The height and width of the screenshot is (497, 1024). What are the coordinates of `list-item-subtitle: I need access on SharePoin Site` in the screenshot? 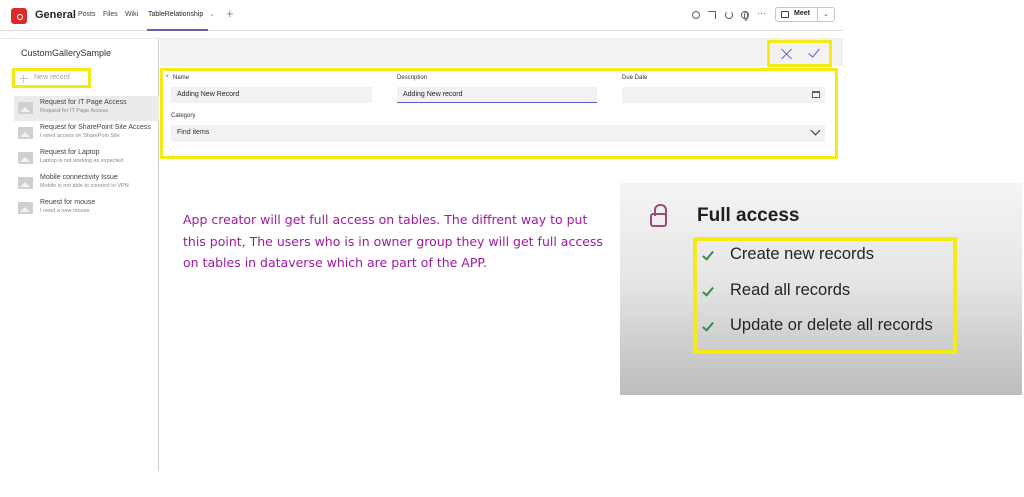 It's located at (80, 136).